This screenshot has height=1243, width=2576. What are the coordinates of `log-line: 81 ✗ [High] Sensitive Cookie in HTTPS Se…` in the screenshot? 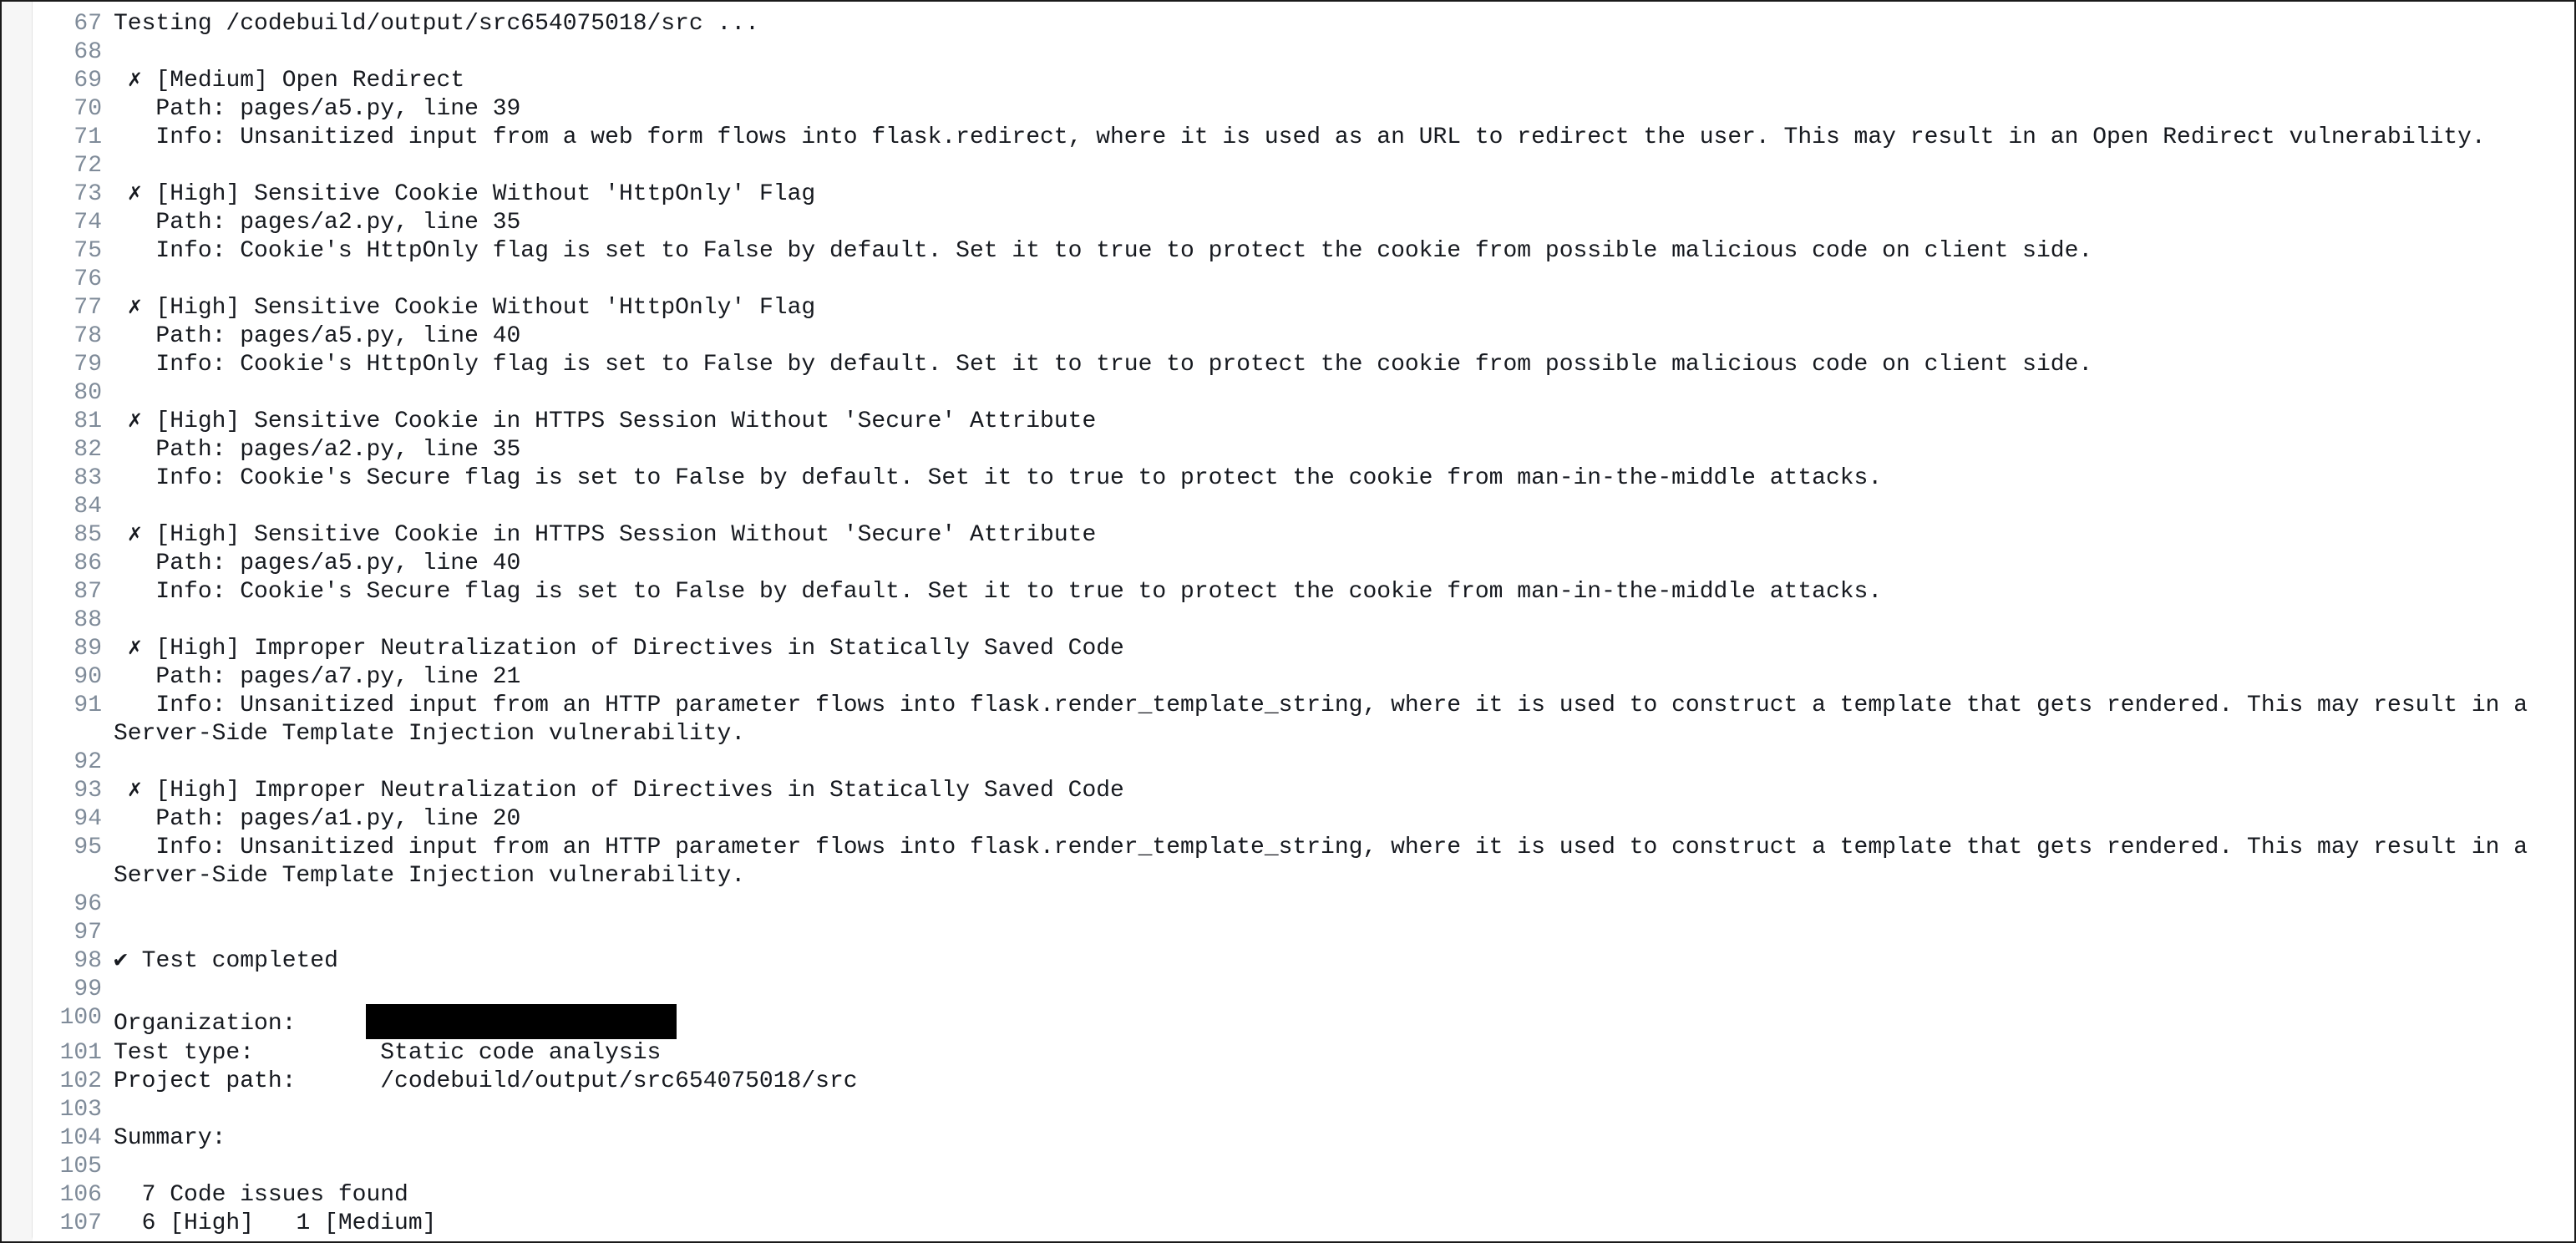 It's located at (1303, 422).